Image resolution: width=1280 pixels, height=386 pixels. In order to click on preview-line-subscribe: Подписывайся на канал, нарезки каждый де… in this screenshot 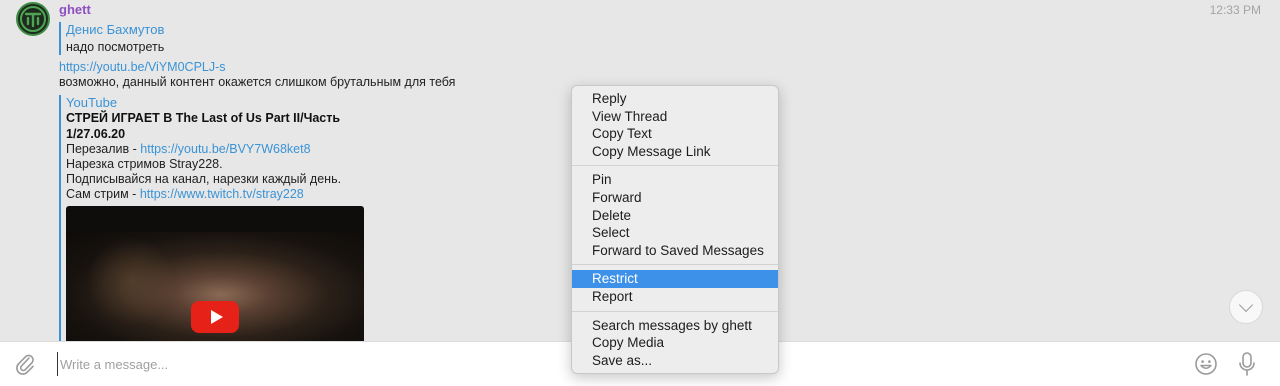, I will do `click(204, 179)`.